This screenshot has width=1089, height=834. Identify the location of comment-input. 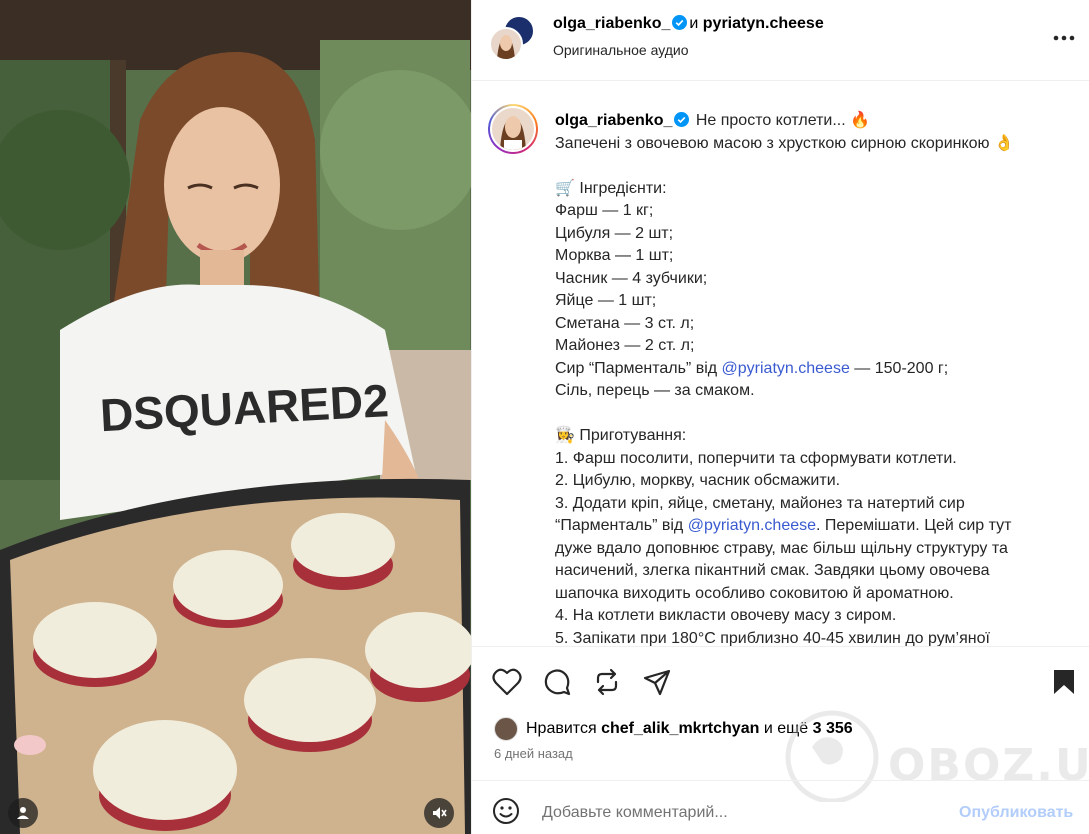
(742, 813).